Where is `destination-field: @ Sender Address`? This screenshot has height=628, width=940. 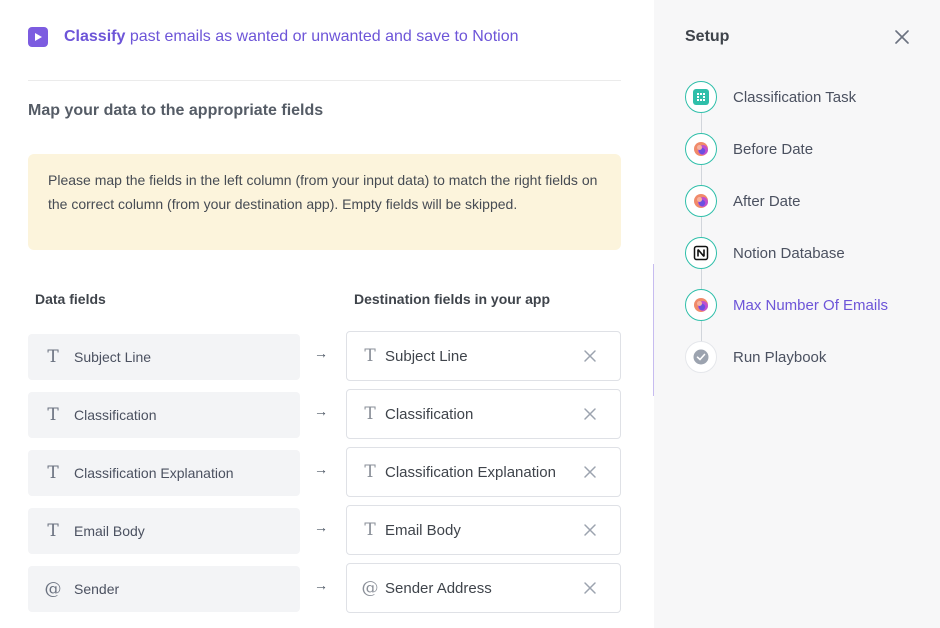 destination-field: @ Sender Address is located at coordinates (483, 588).